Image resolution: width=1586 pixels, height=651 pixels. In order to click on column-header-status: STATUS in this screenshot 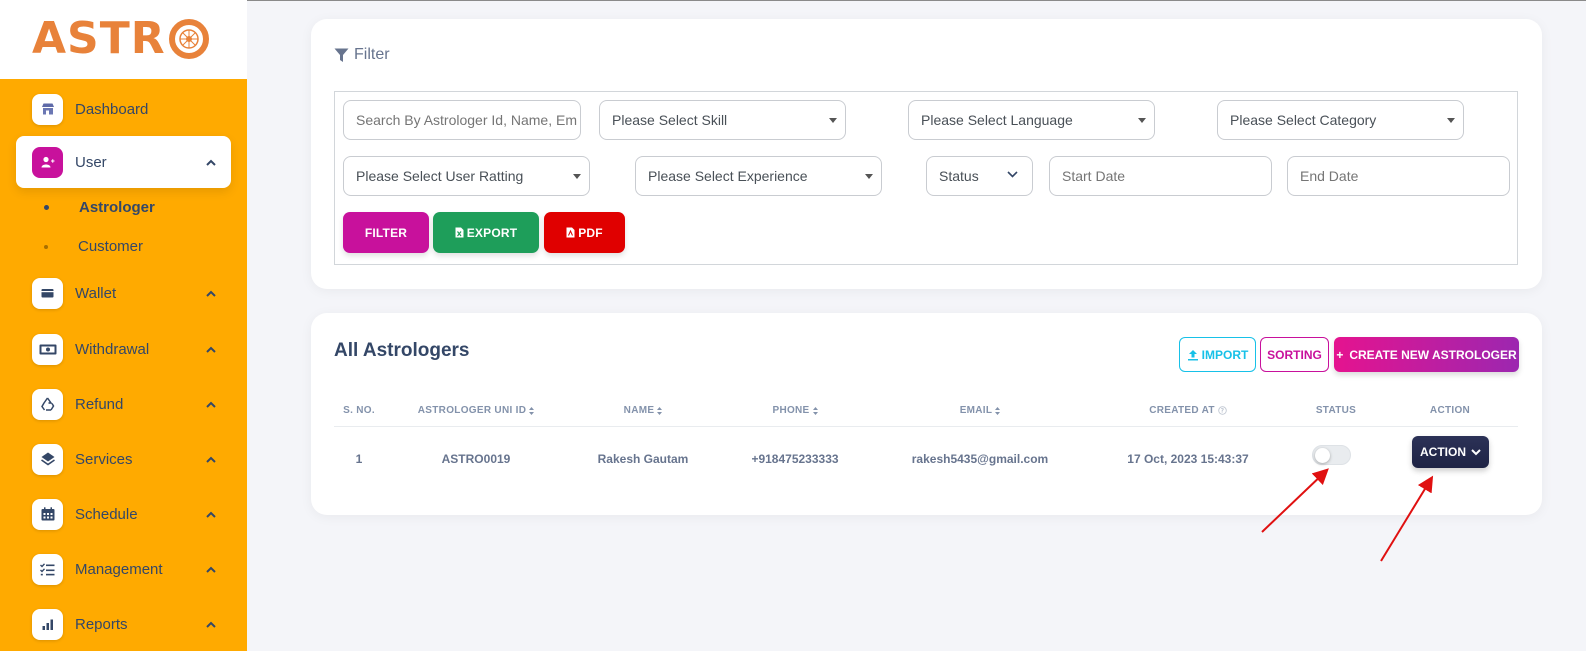, I will do `click(1336, 410)`.